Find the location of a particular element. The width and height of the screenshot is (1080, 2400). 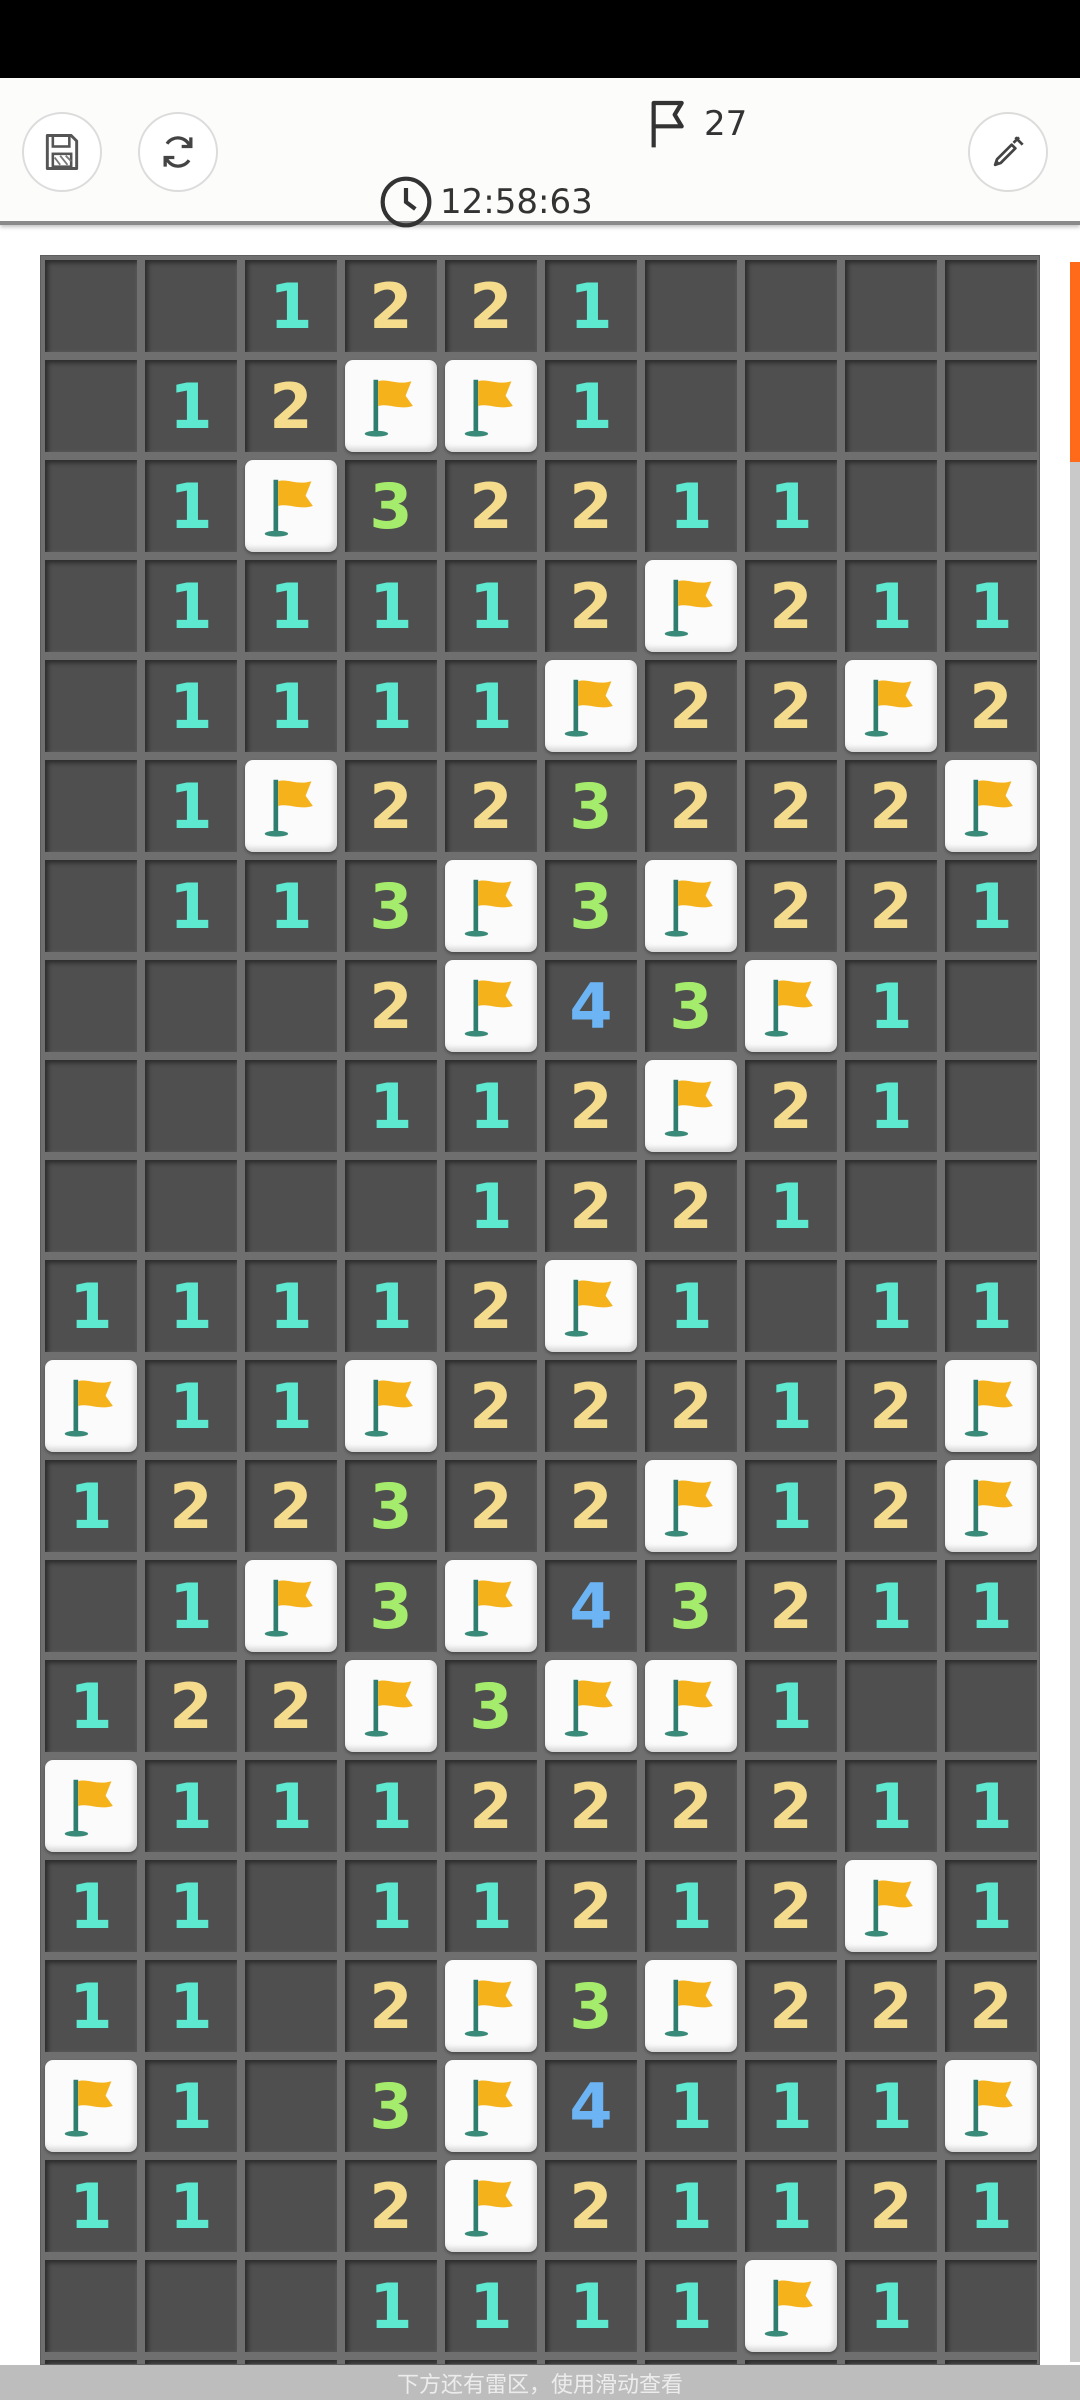

save-button is located at coordinates (62, 152).